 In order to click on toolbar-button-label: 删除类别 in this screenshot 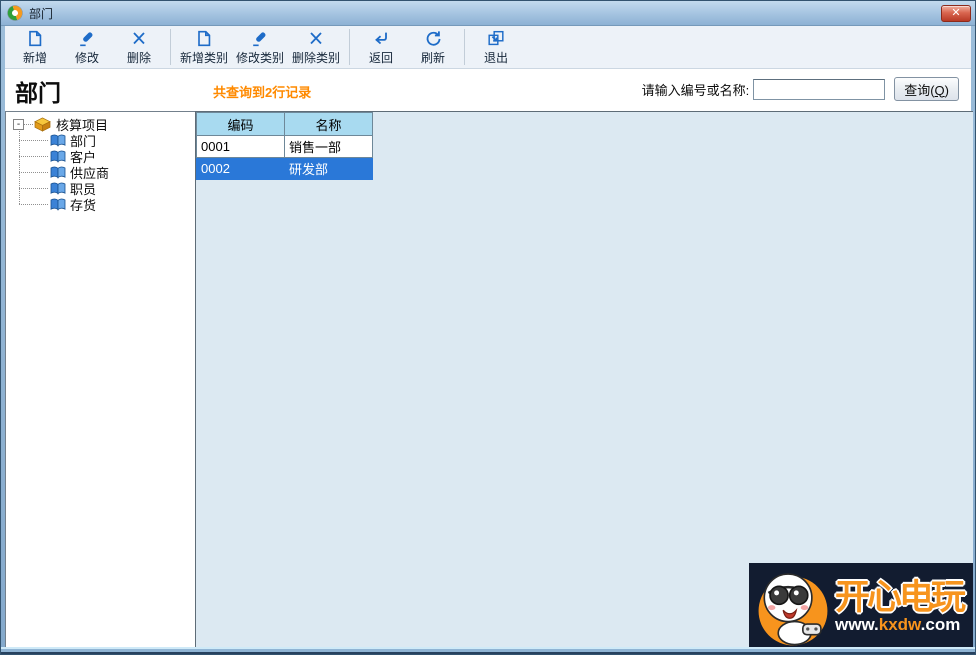, I will do `click(316, 57)`.